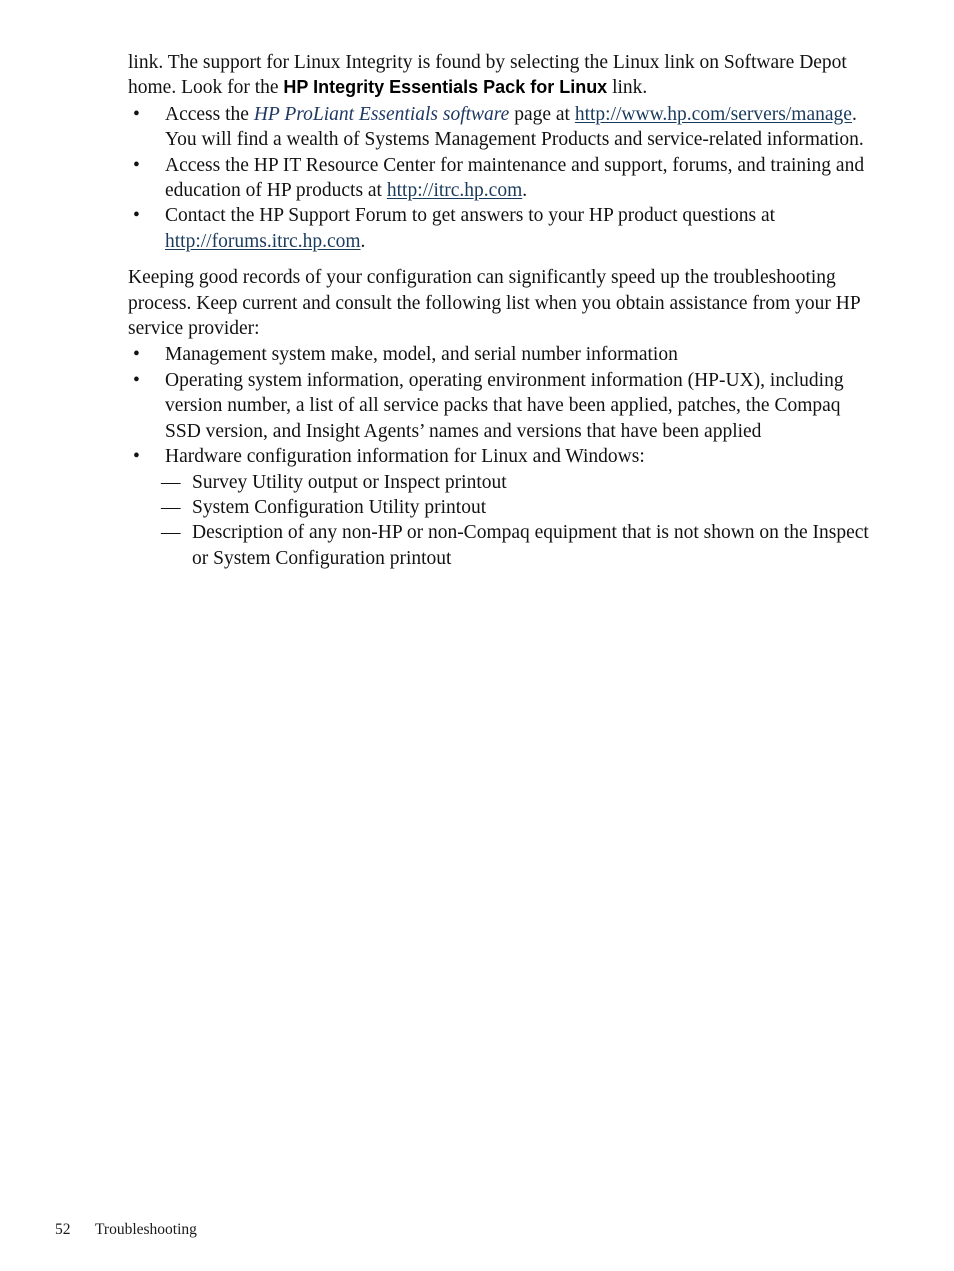 The image size is (954, 1271). What do you see at coordinates (454, 190) in the screenshot?
I see `link-itrc-hp-com: http://itrc.hp.com` at bounding box center [454, 190].